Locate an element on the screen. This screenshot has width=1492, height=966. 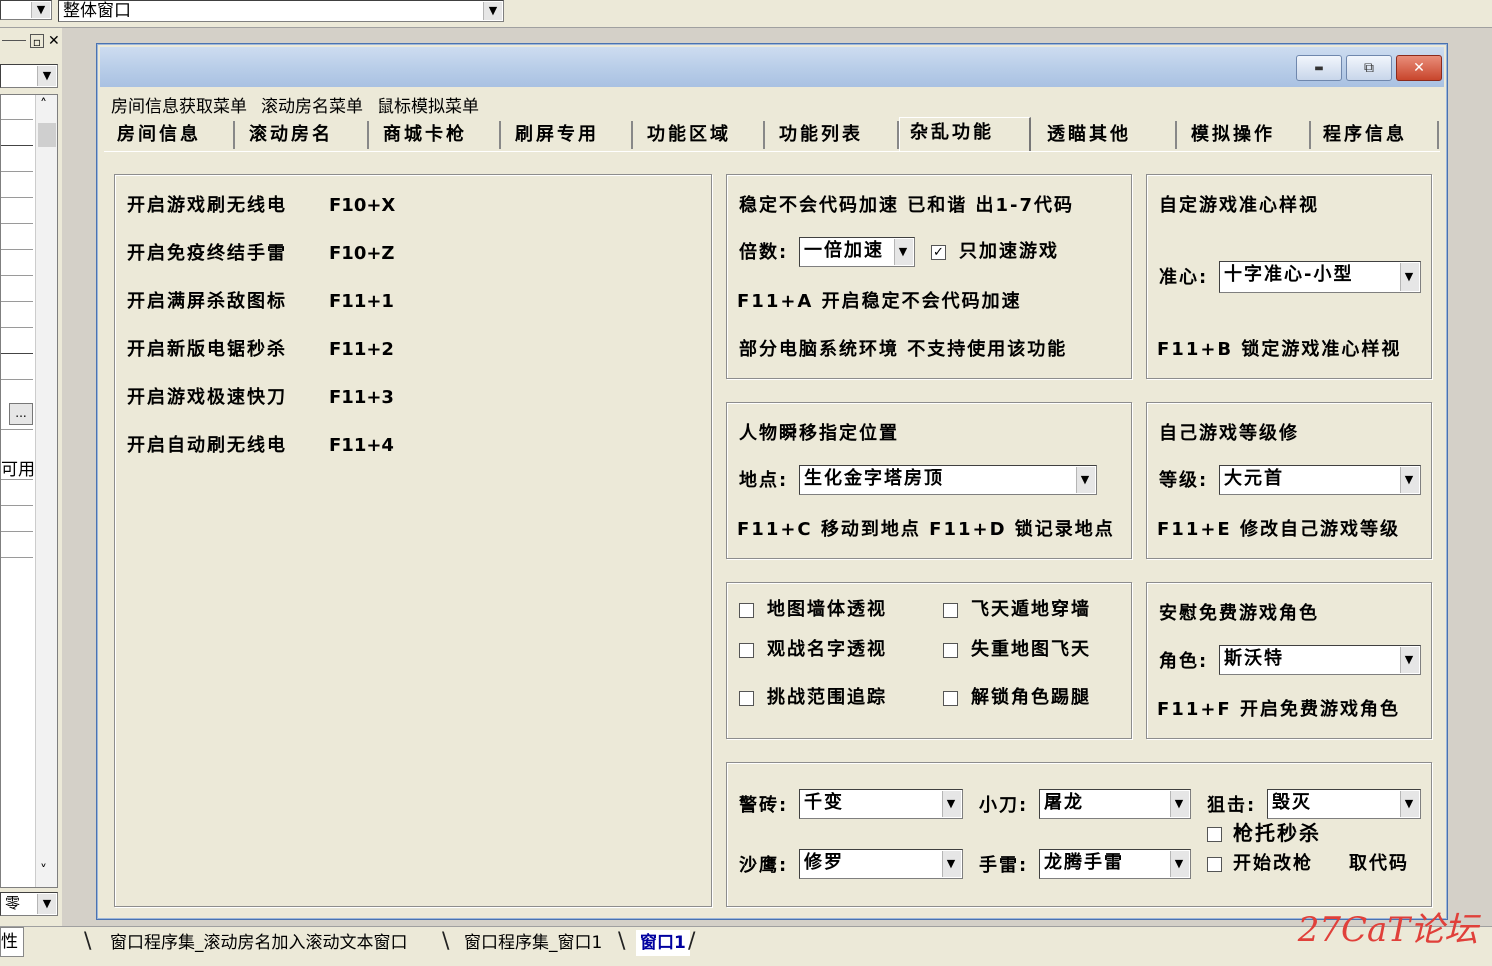
butt-kill-checkbox is located at coordinates (1214, 834).